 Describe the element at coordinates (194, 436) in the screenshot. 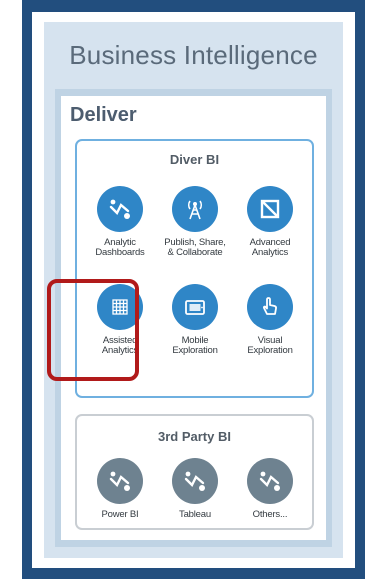

I see `third-party-bi-title: 3rd Party BI` at that location.